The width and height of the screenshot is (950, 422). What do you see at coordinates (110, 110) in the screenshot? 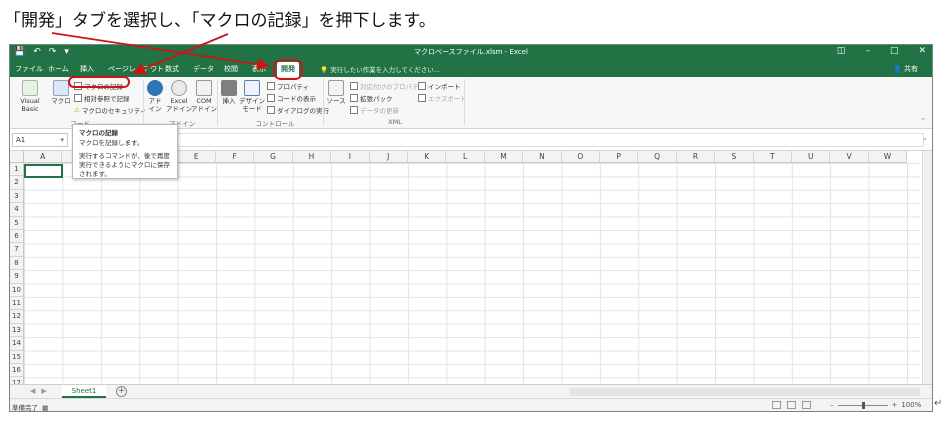
I see `macro-security-button: ⚠ マクロのセキュリティ` at bounding box center [110, 110].